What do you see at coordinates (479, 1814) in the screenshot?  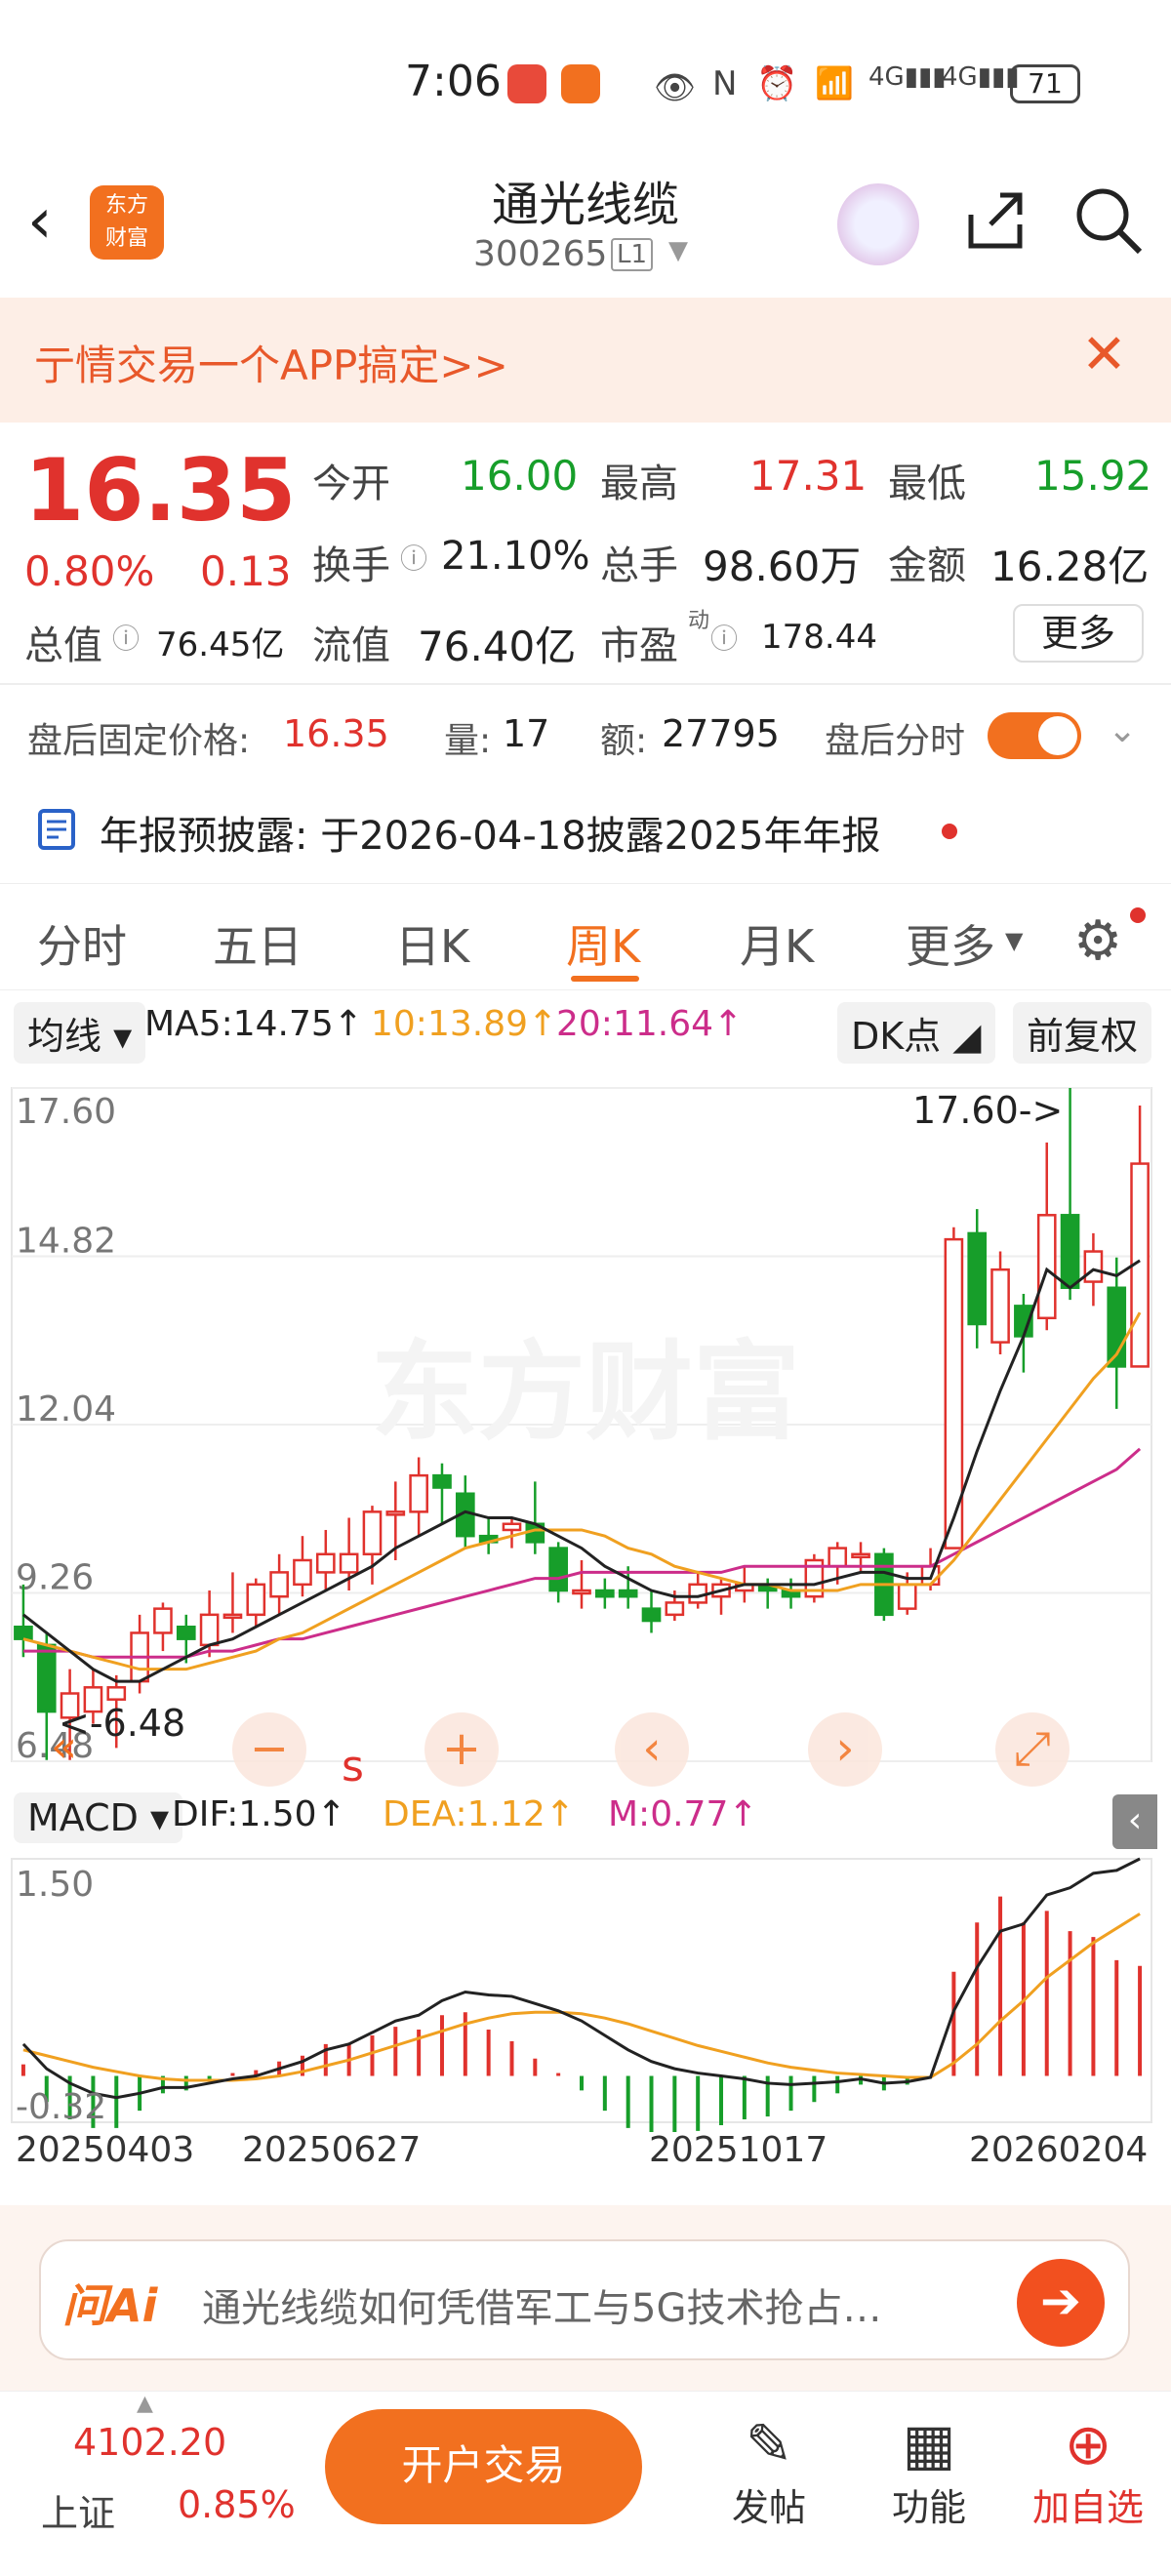 I see `macd-dea-legend: DEA:1.12↑` at bounding box center [479, 1814].